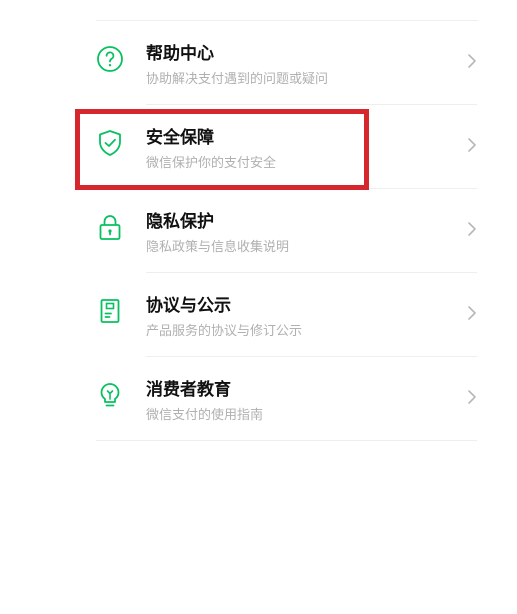 Image resolution: width=517 pixels, height=614 pixels. Describe the element at coordinates (211, 163) in the screenshot. I see `menu-item-subtitle: 微信保护你的支付安全` at that location.